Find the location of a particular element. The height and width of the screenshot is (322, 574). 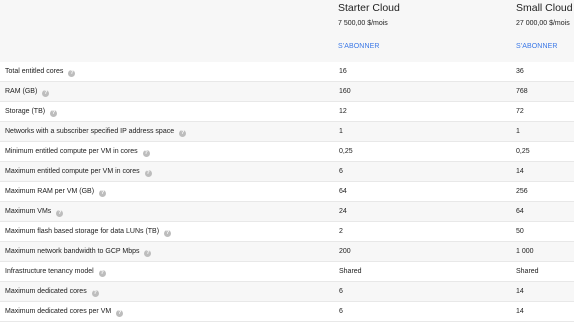

row-label: Maximum VMs is located at coordinates (28, 211).